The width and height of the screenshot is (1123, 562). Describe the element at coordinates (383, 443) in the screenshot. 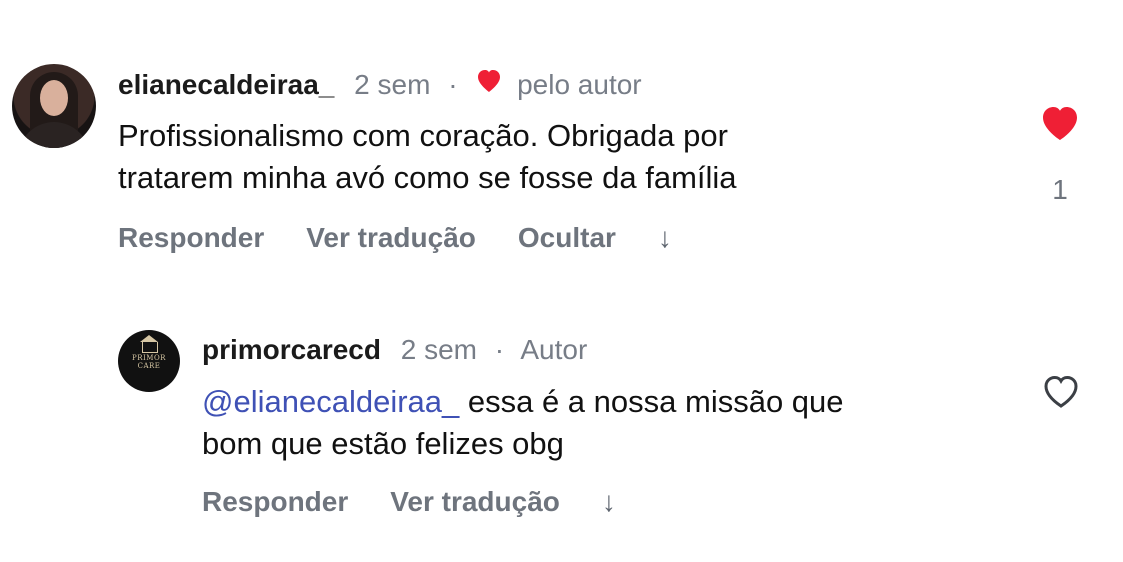

I see `reply-line-2: bom que estão felizes obg` at that location.